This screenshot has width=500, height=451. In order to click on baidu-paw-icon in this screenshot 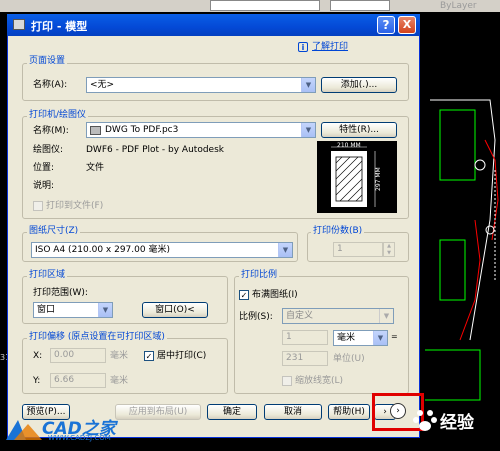, I will do `click(426, 420)`.